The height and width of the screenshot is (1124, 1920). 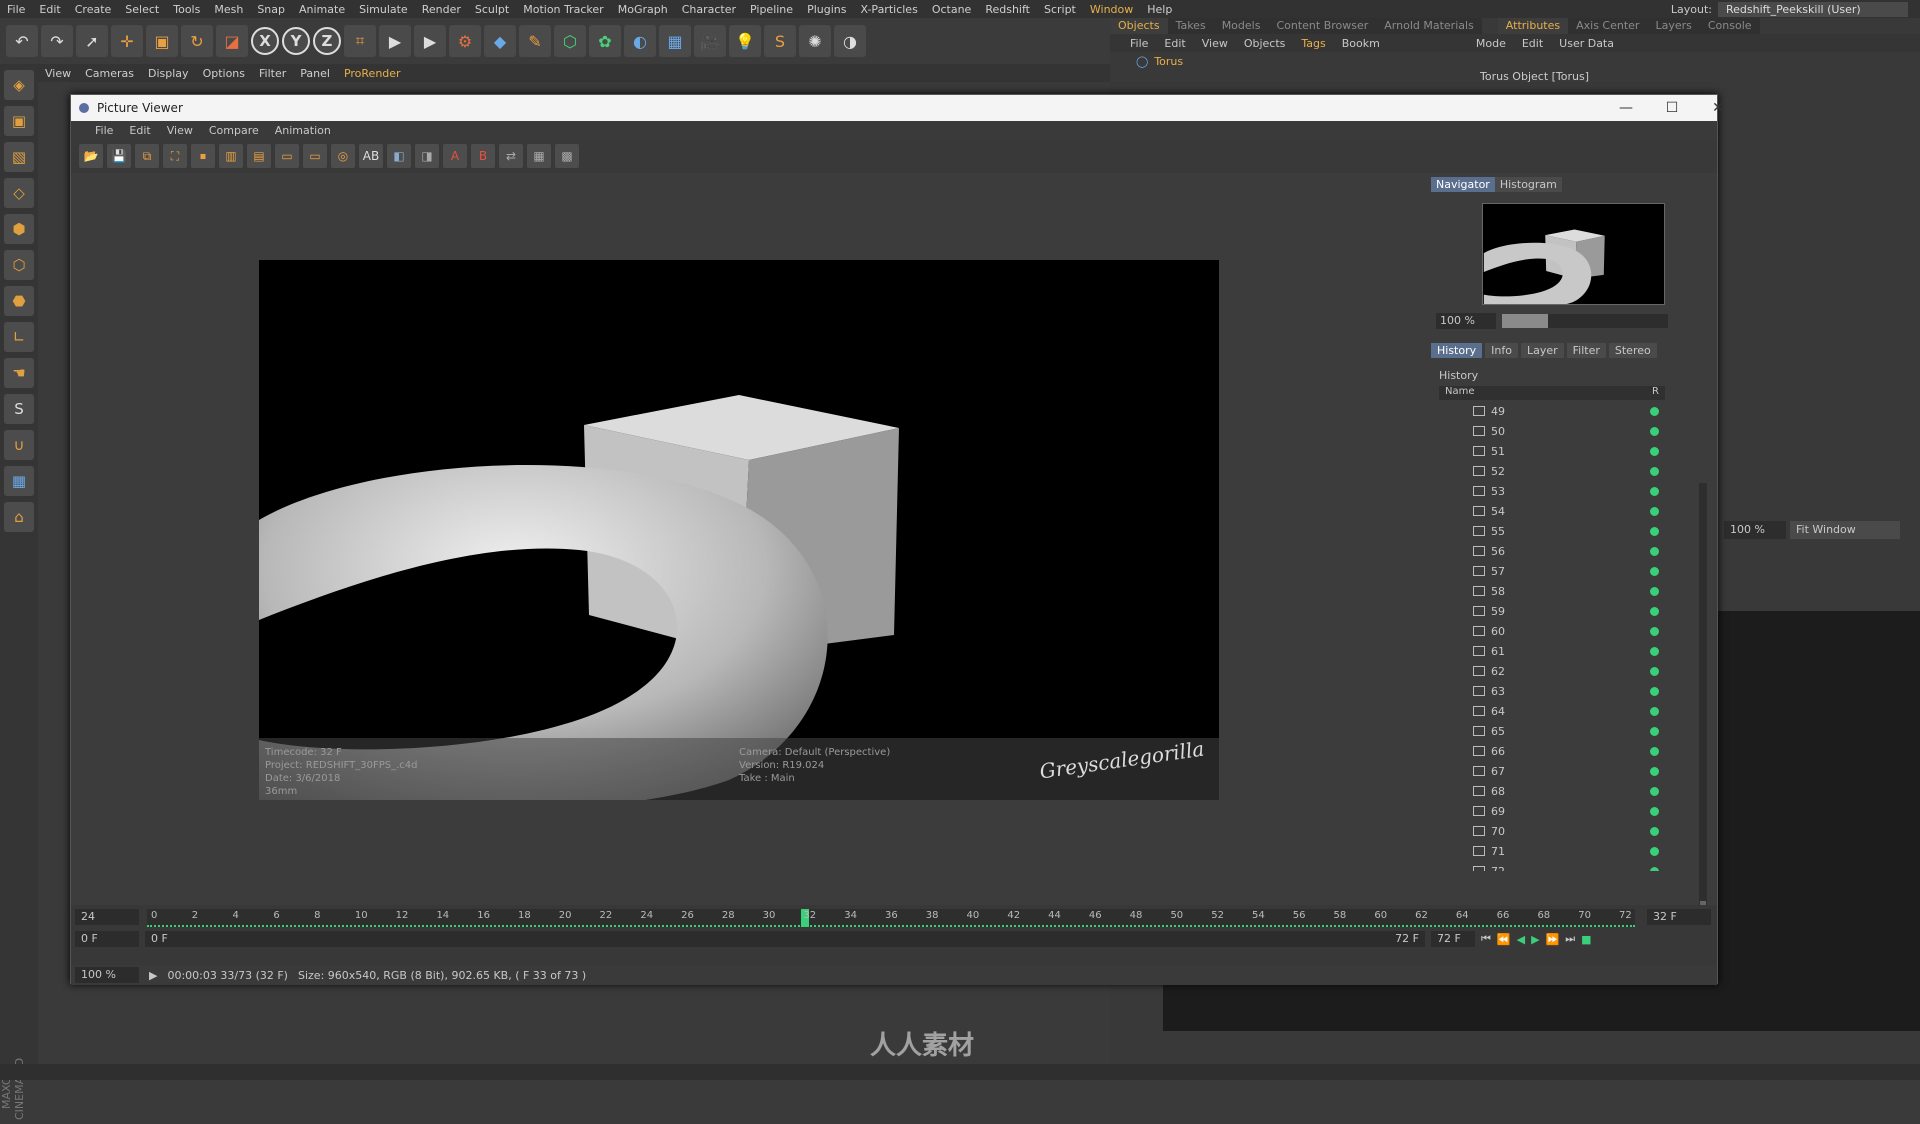 What do you see at coordinates (1491, 43) in the screenshot?
I see `attr-menu-mode: Mode` at bounding box center [1491, 43].